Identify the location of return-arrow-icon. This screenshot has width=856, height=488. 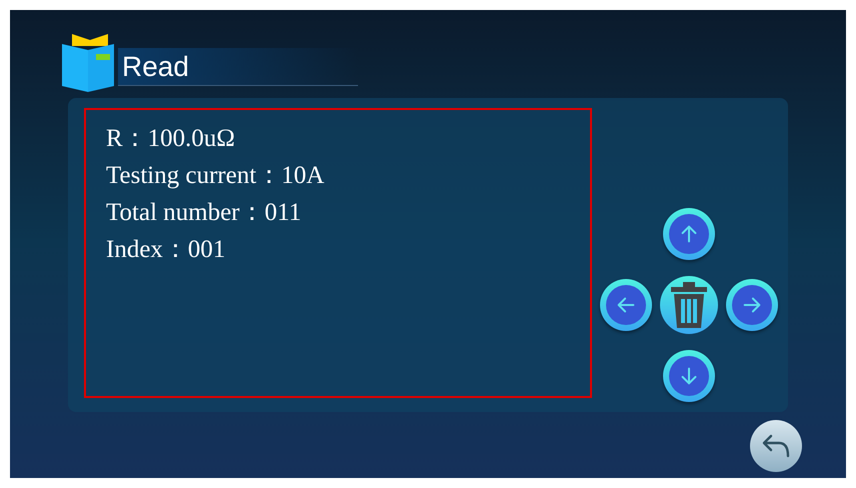
(776, 446).